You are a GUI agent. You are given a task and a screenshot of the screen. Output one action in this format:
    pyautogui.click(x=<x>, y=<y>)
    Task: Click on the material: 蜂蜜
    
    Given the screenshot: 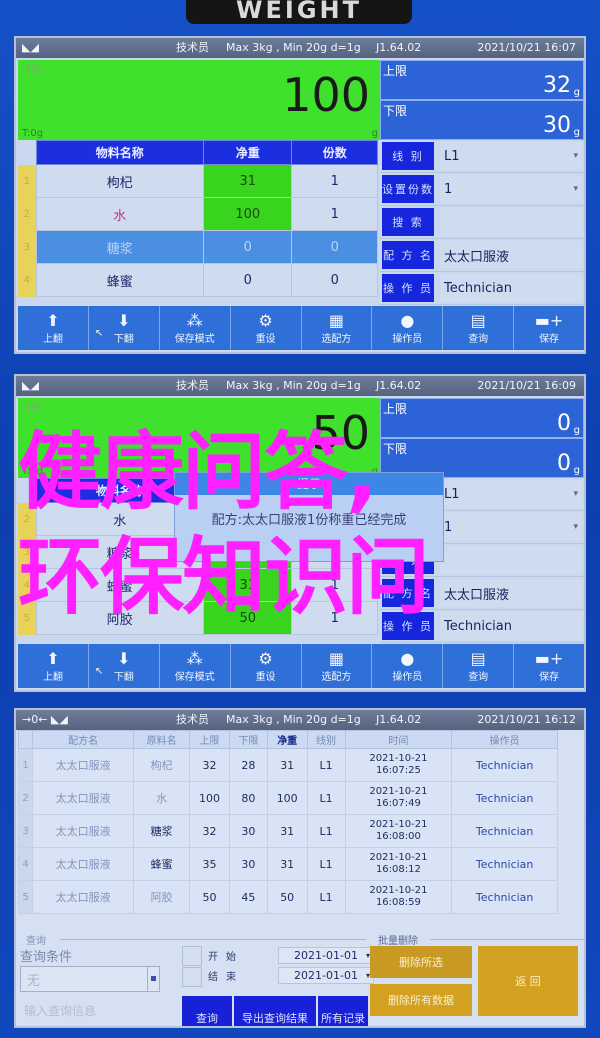 What is the action you would take?
    pyautogui.click(x=162, y=864)
    